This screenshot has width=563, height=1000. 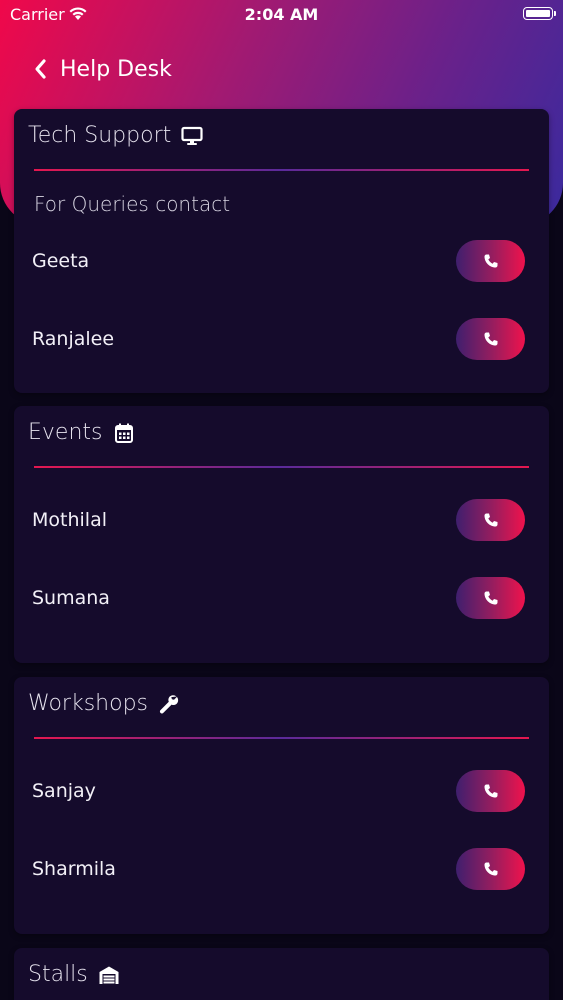 What do you see at coordinates (73, 339) in the screenshot?
I see `contact-name: Ranjalee` at bounding box center [73, 339].